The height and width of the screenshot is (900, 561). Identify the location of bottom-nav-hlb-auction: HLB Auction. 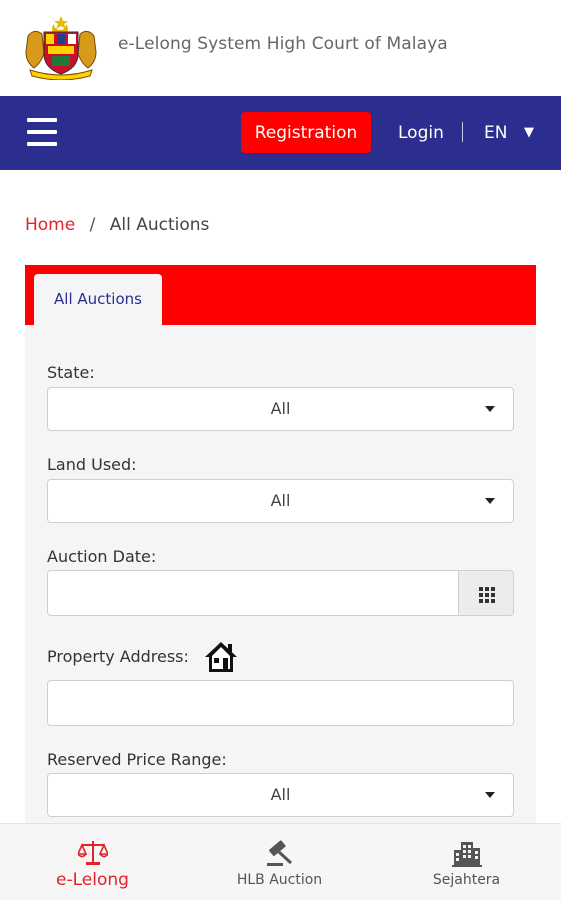
(279, 862).